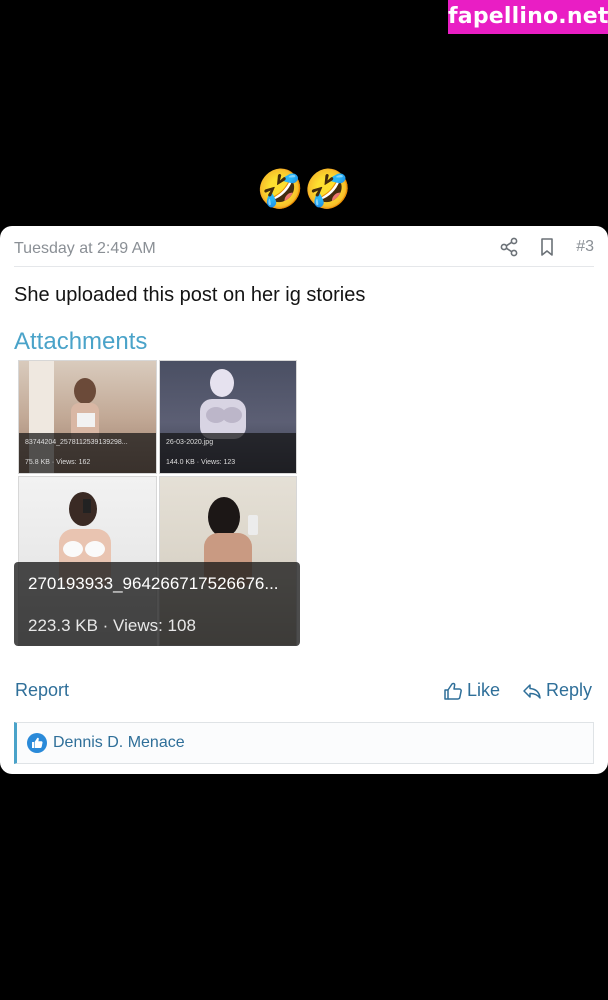 The width and height of the screenshot is (608, 1000). Describe the element at coordinates (190, 295) in the screenshot. I see `post-message: She uploaded this post on her ig stories` at that location.